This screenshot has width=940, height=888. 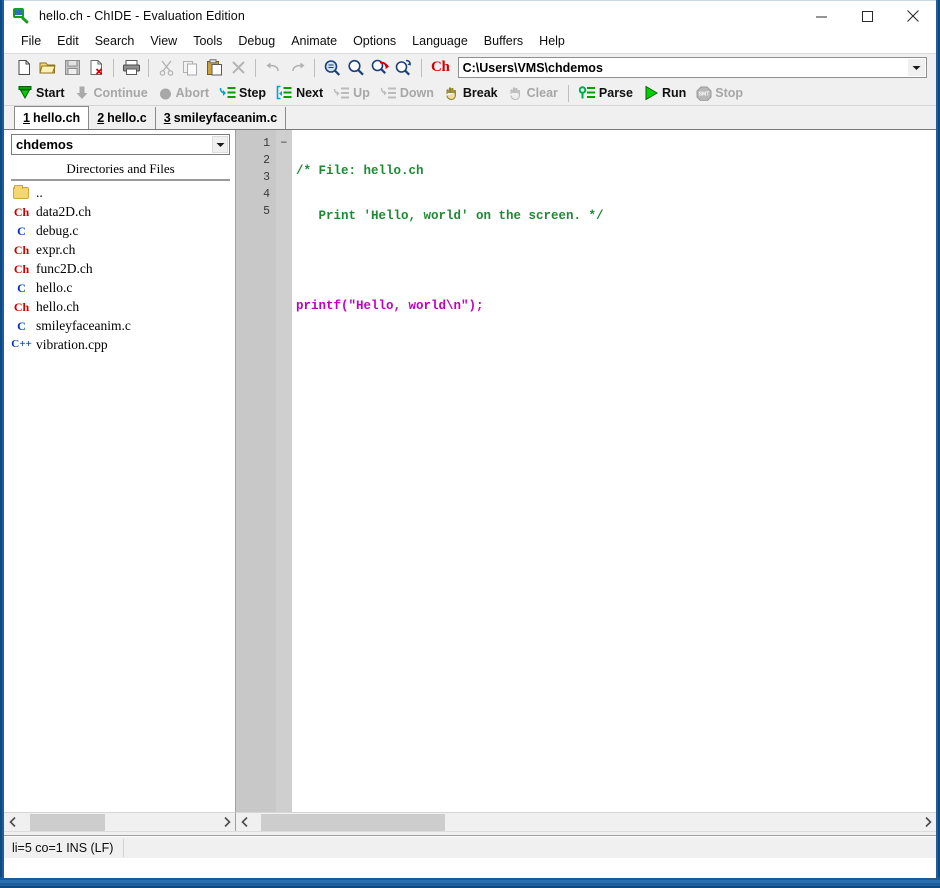 I want to click on file-name: hello.ch, so click(x=58, y=306).